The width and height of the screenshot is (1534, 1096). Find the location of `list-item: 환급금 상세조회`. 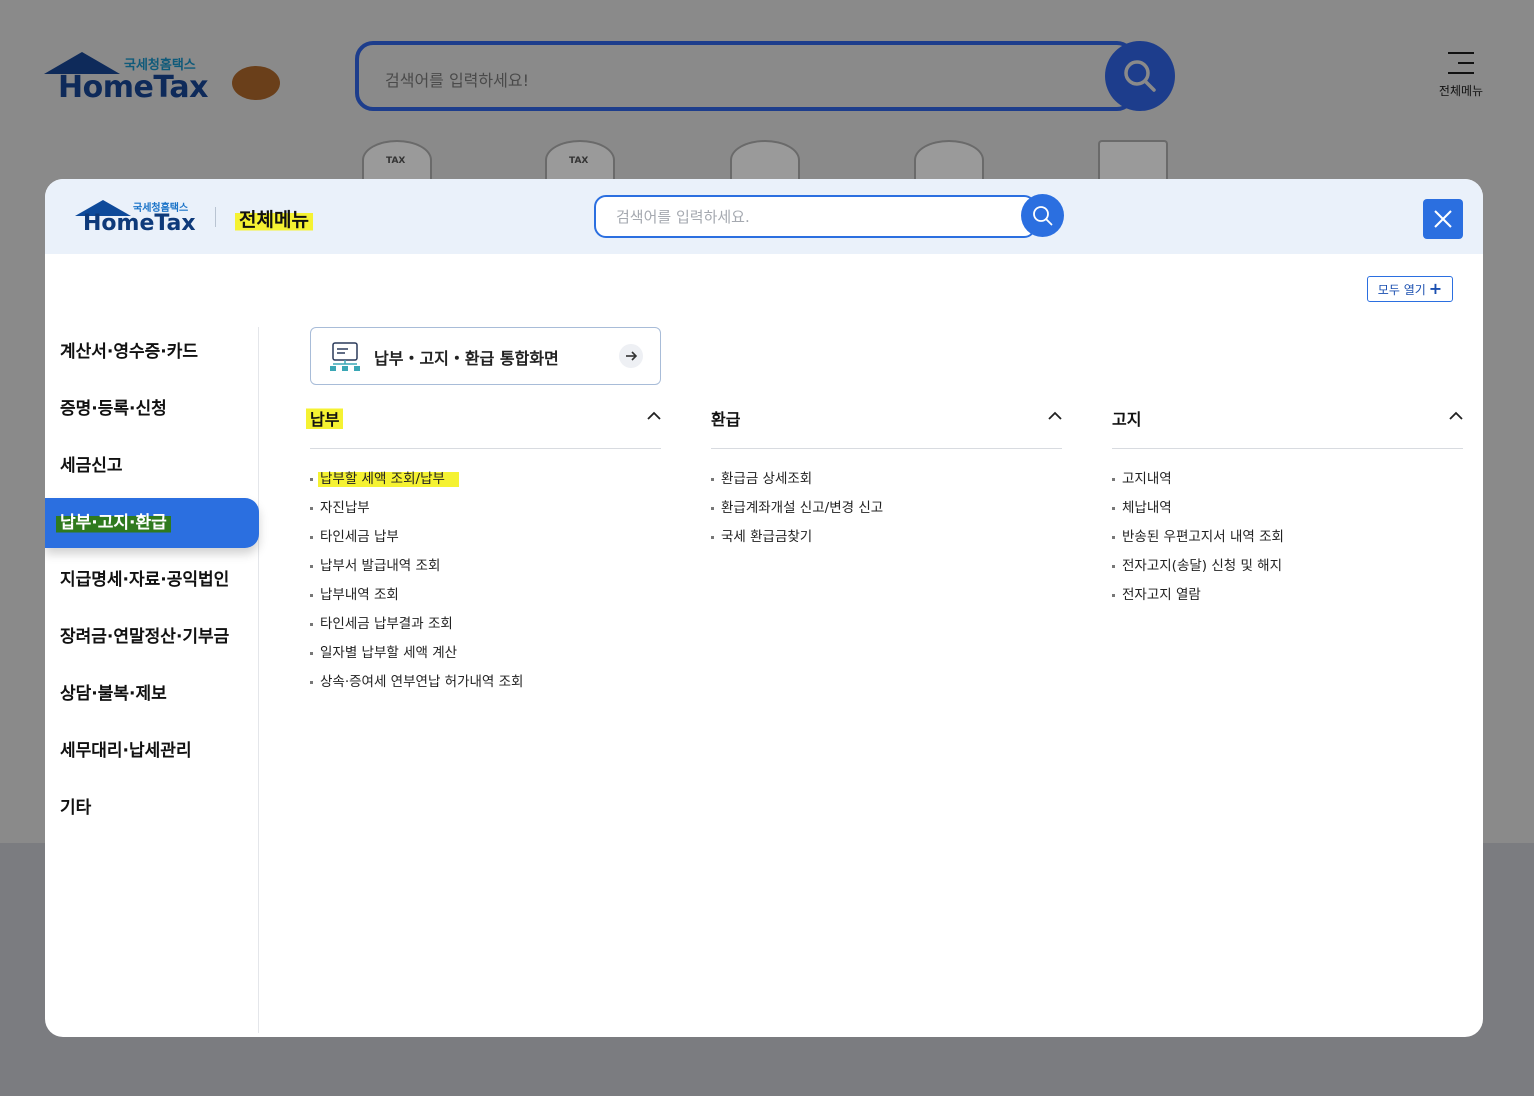

list-item: 환급금 상세조회 is located at coordinates (886, 483).